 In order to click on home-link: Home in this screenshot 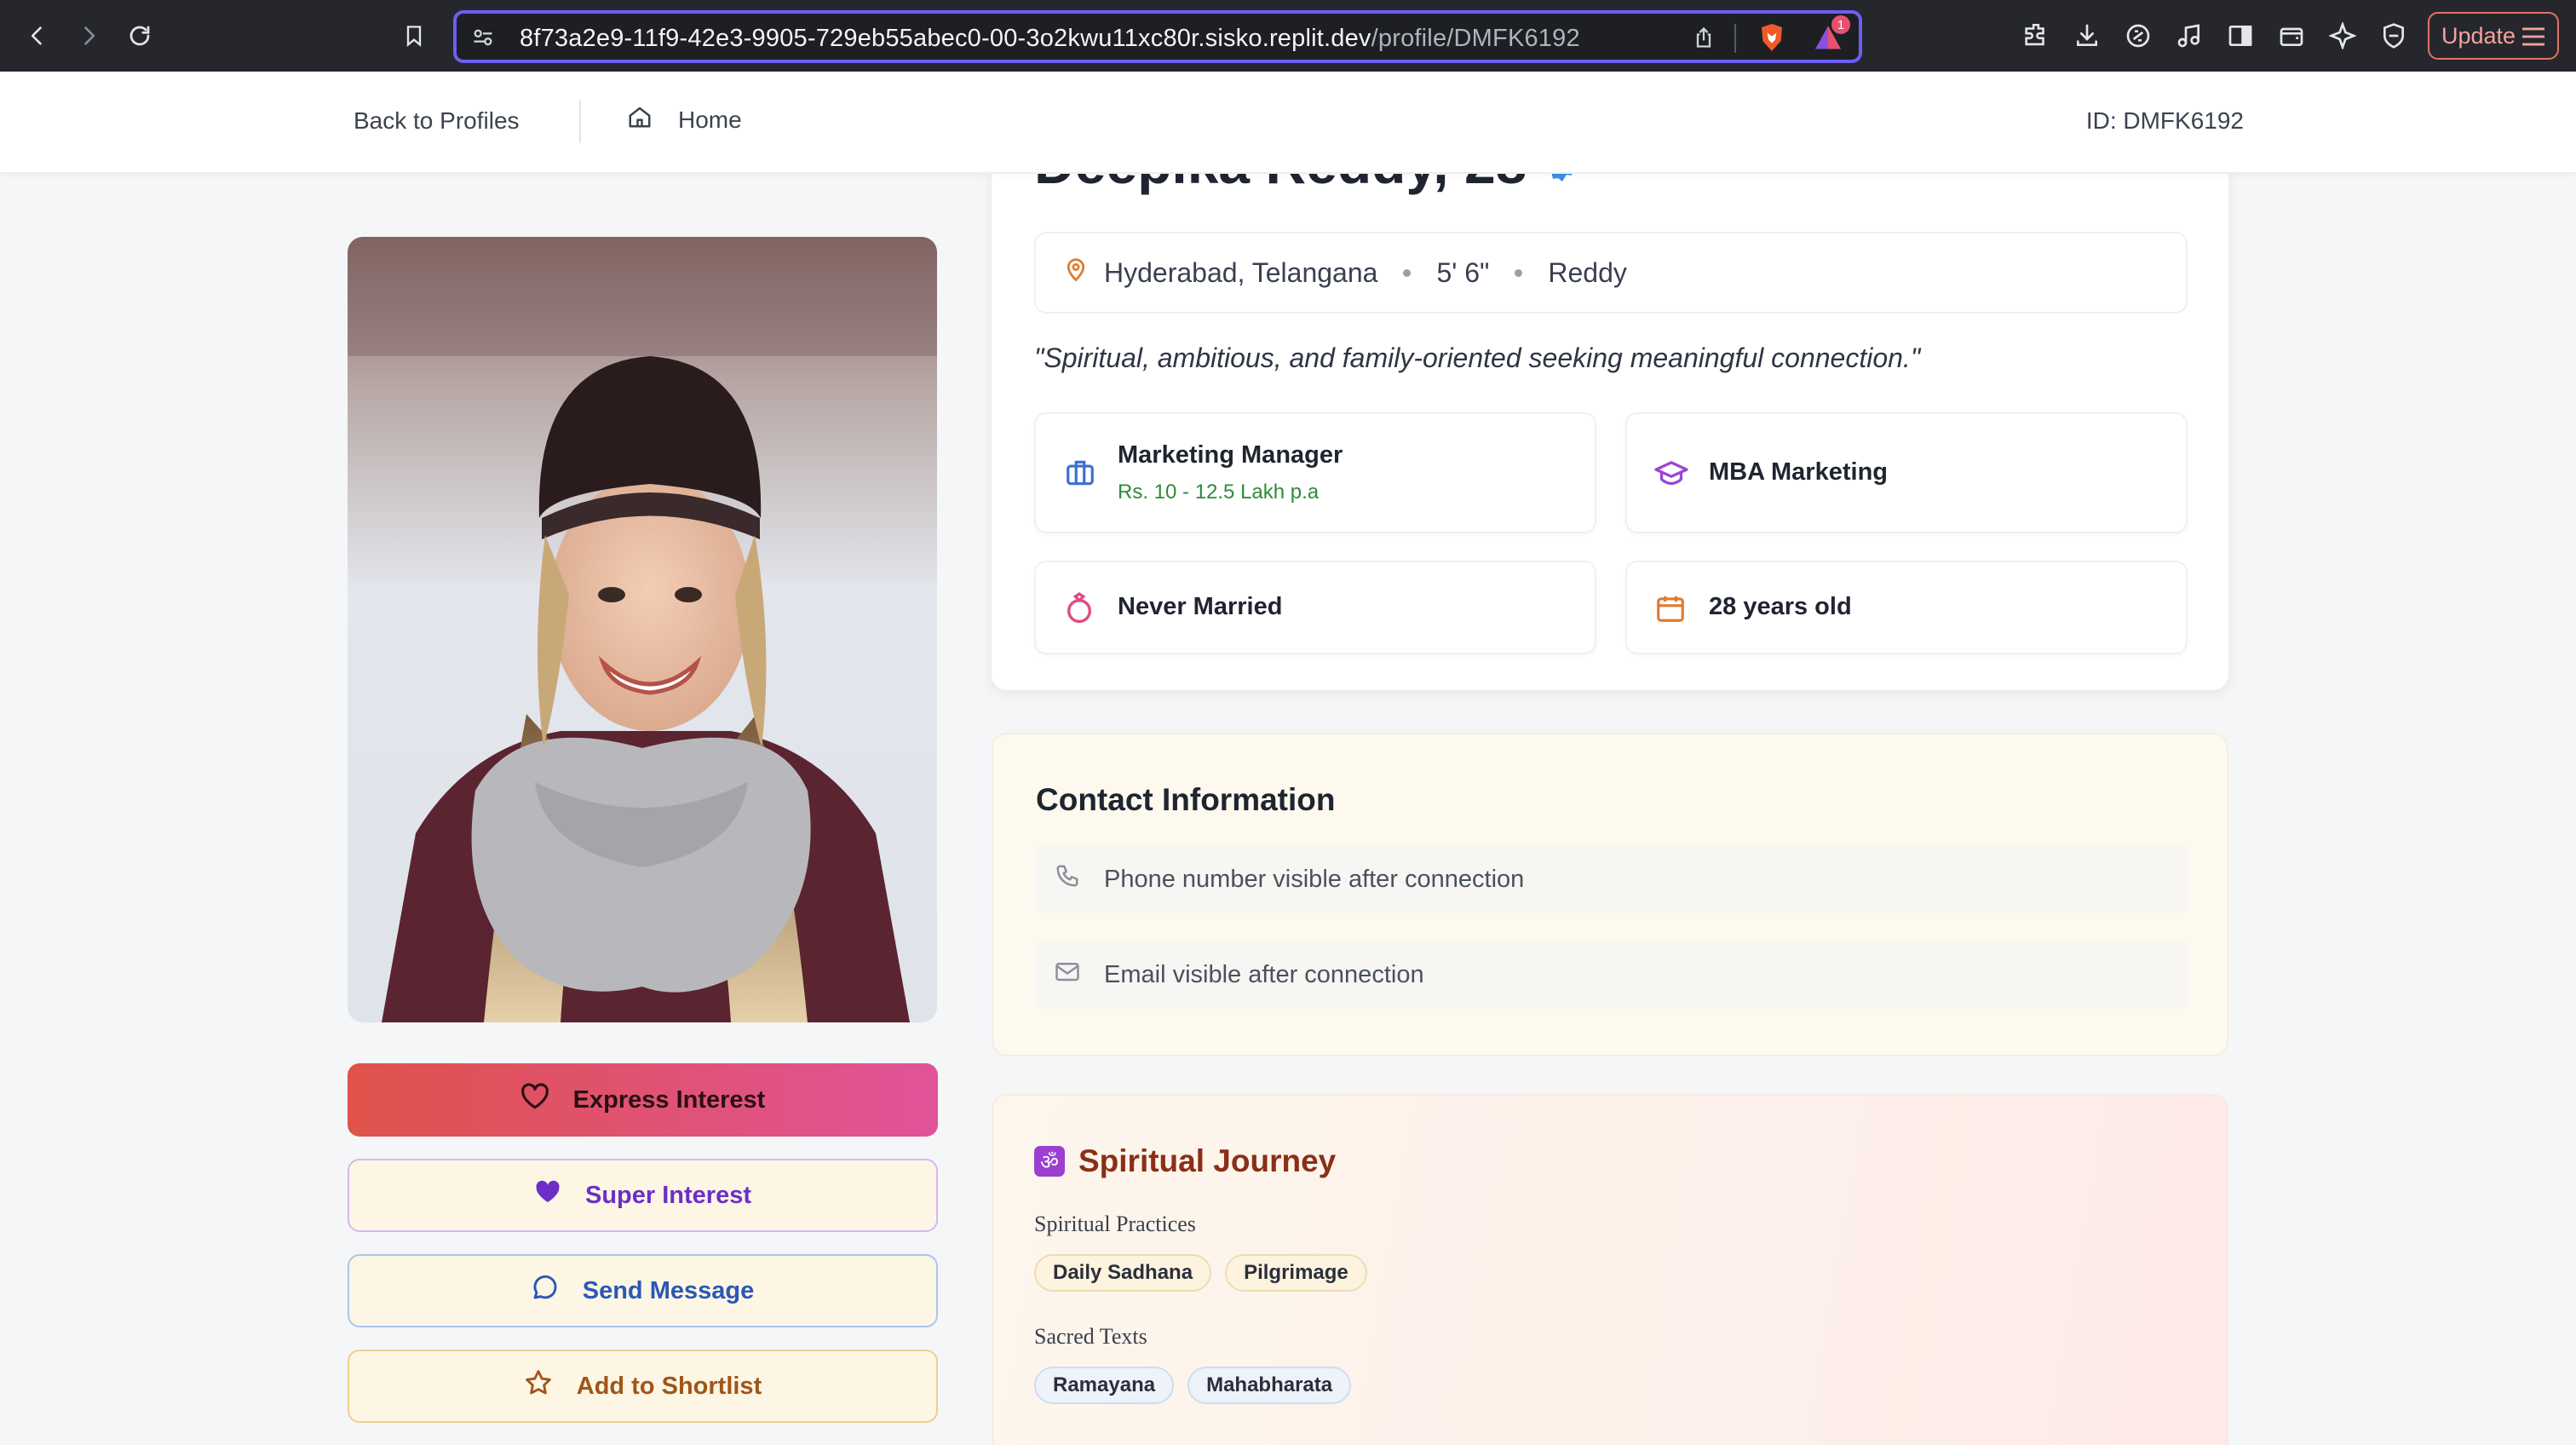, I will do `click(684, 120)`.